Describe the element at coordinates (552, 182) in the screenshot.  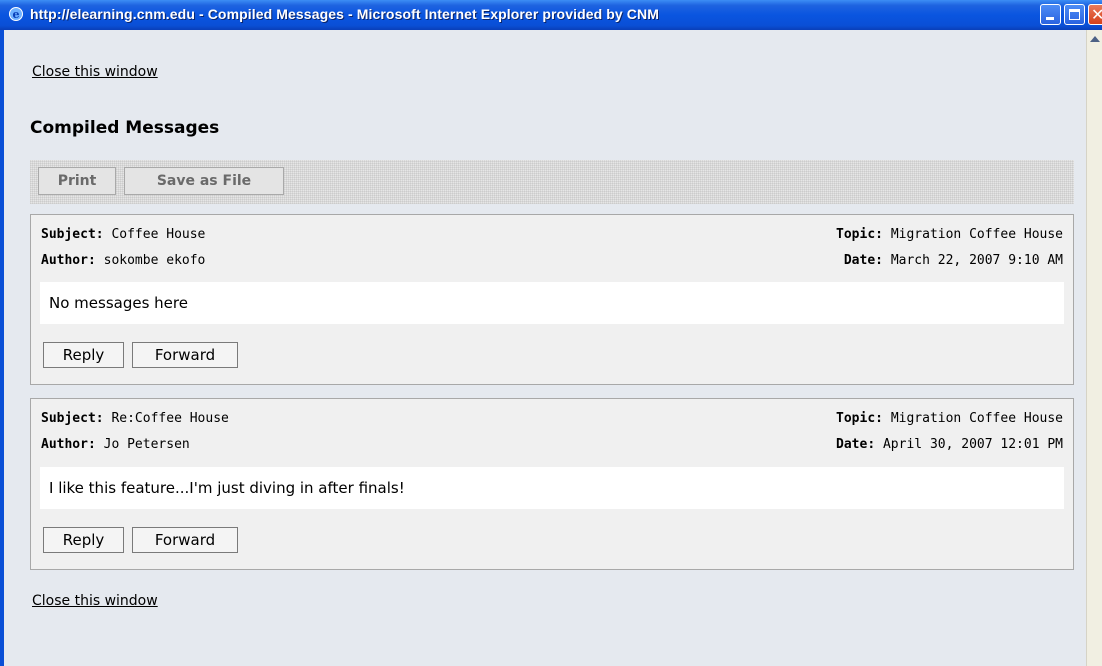
I see `message-toolbar: Print Save as File` at that location.